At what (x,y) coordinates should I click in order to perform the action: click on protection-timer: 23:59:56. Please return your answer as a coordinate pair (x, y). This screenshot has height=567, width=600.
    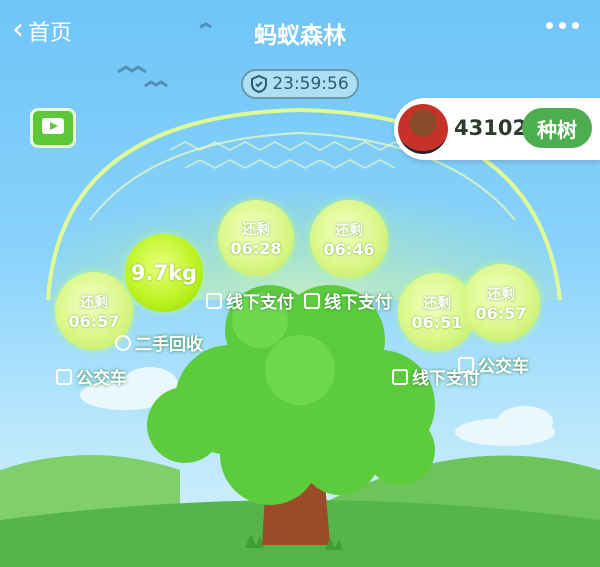
    Looking at the image, I should click on (300, 84).